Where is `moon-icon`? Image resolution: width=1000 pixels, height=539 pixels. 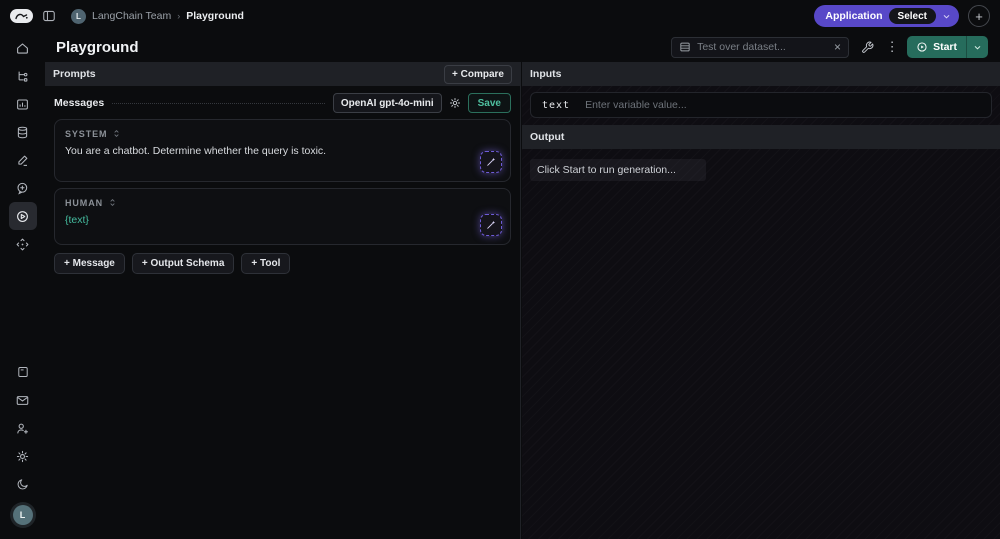 moon-icon is located at coordinates (23, 484).